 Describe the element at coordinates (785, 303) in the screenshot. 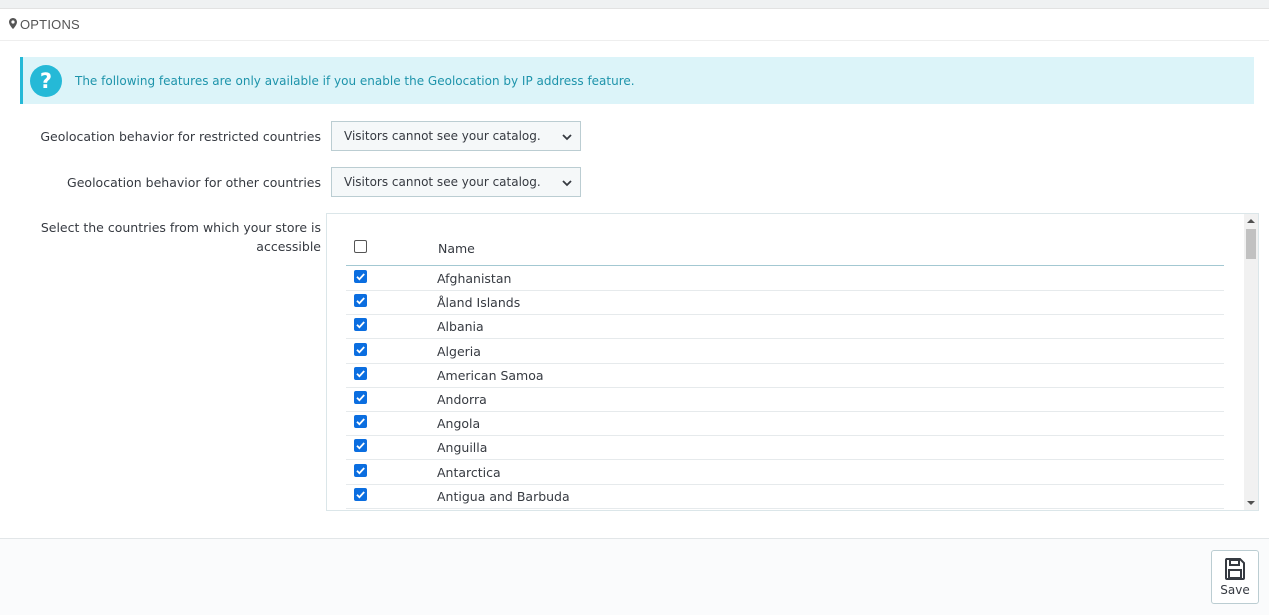

I see `table-row: Åland Islands` at that location.